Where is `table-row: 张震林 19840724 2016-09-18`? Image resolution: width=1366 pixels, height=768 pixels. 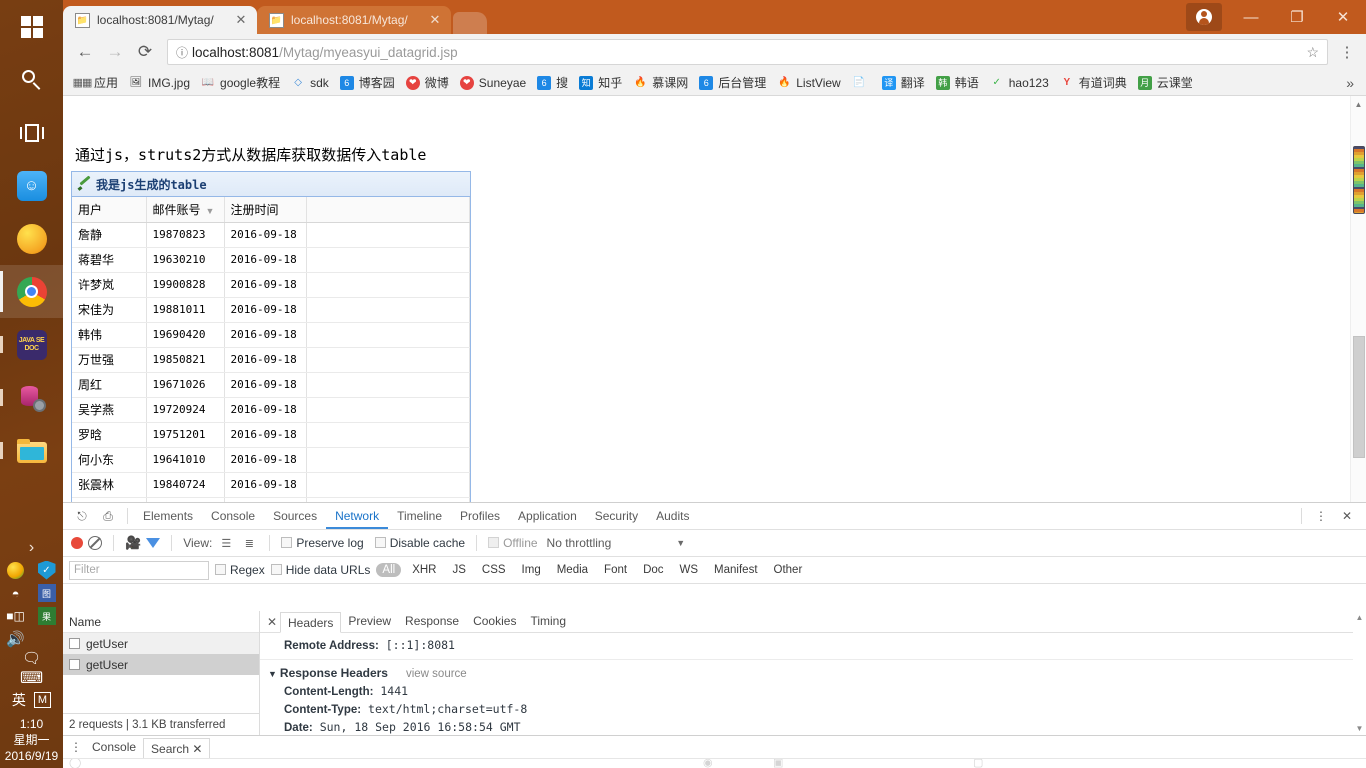
table-row: 张震林 19840724 2016-09-18 is located at coordinates (271, 485).